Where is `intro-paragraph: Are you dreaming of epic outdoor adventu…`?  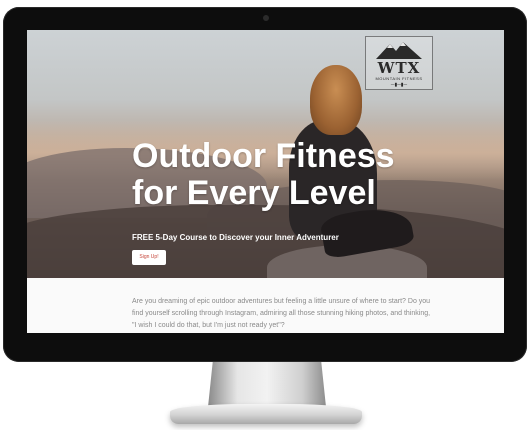
intro-paragraph: Are you dreaming of epic outdoor adventu… is located at coordinates (281, 313).